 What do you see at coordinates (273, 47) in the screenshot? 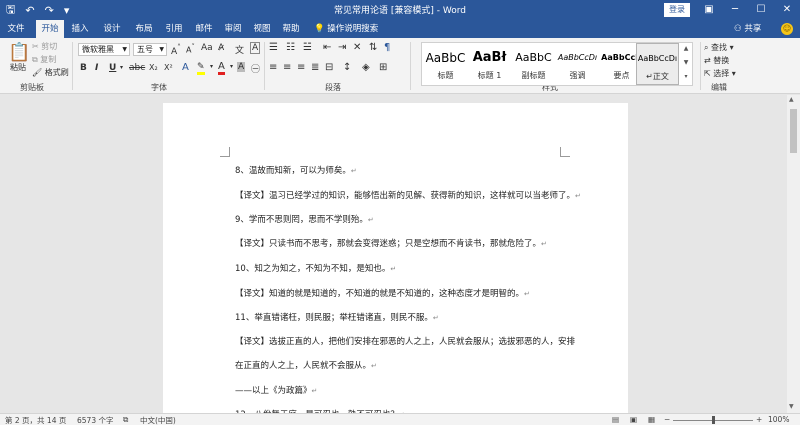
I see `bullets-icon: ☰` at bounding box center [273, 47].